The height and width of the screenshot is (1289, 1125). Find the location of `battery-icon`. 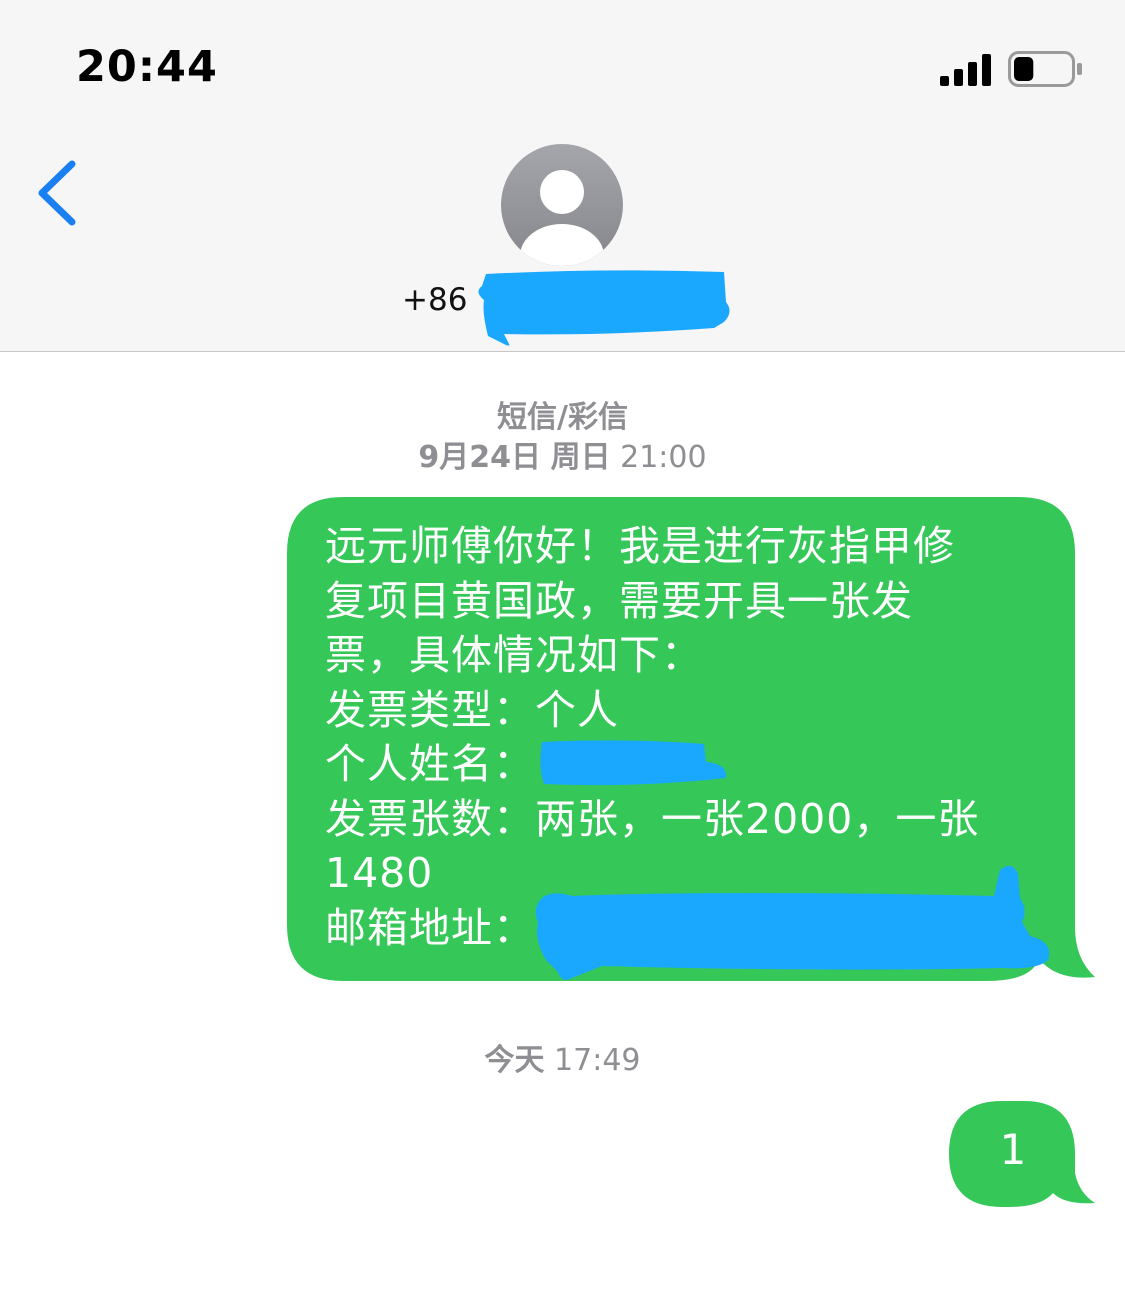

battery-icon is located at coordinates (1045, 69).